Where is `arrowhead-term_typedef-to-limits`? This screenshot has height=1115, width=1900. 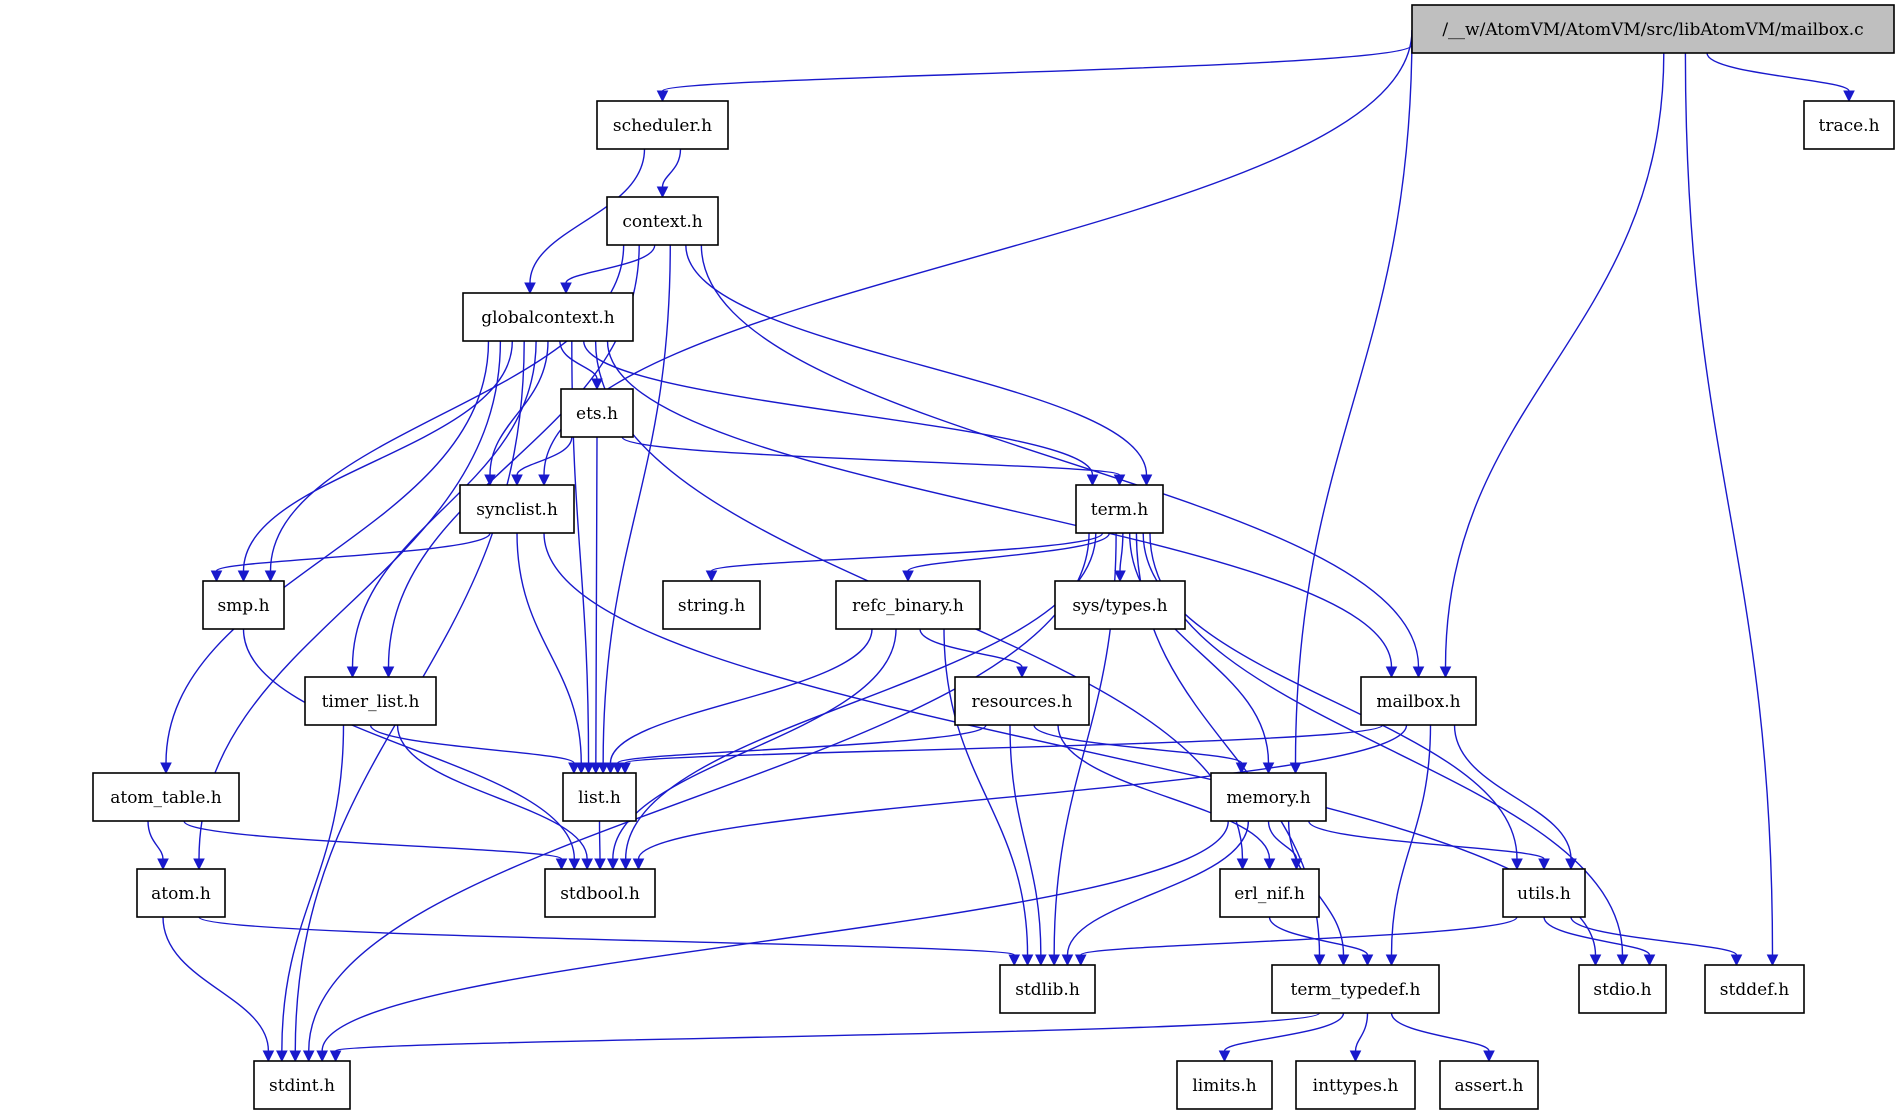
arrowhead-term_typedef-to-limits is located at coordinates (1224, 1056).